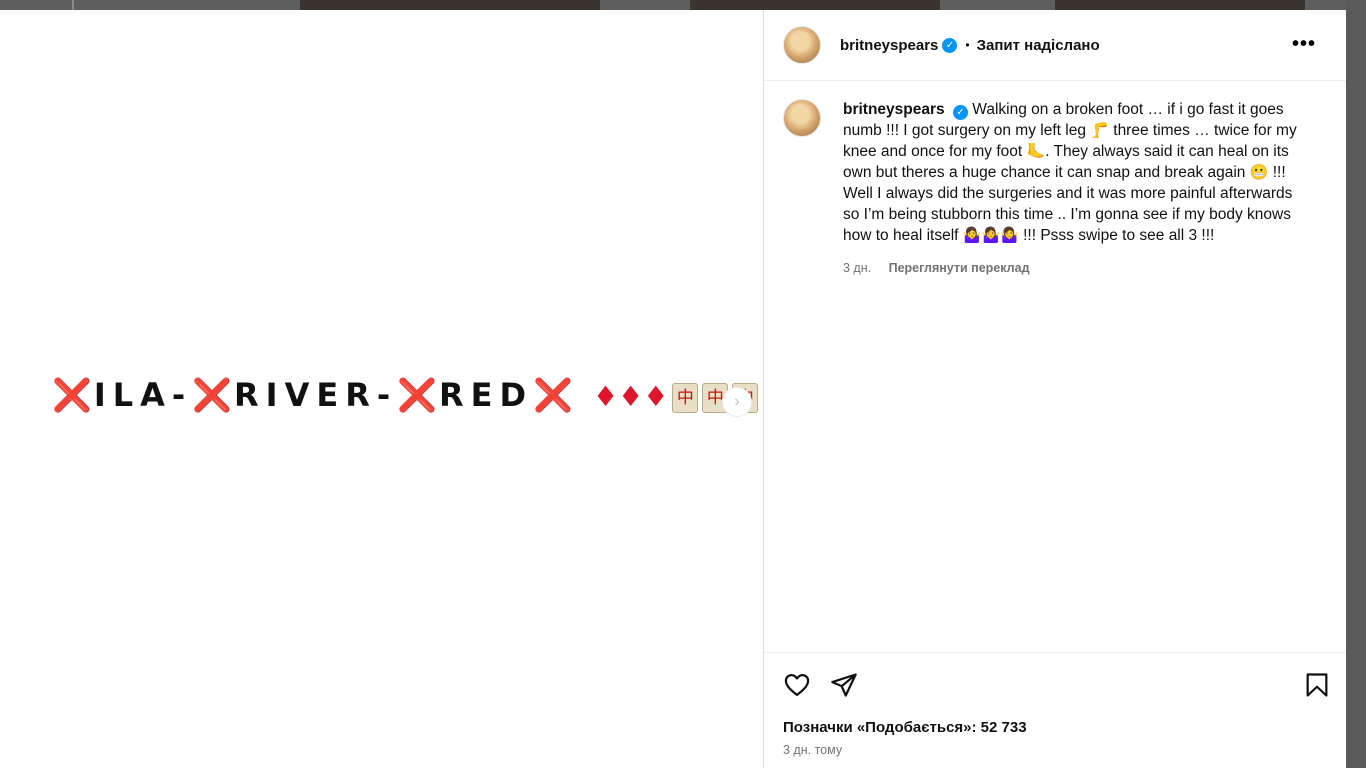 This screenshot has width=1366, height=768. Describe the element at coordinates (797, 685) in the screenshot. I see `heart-icon` at that location.